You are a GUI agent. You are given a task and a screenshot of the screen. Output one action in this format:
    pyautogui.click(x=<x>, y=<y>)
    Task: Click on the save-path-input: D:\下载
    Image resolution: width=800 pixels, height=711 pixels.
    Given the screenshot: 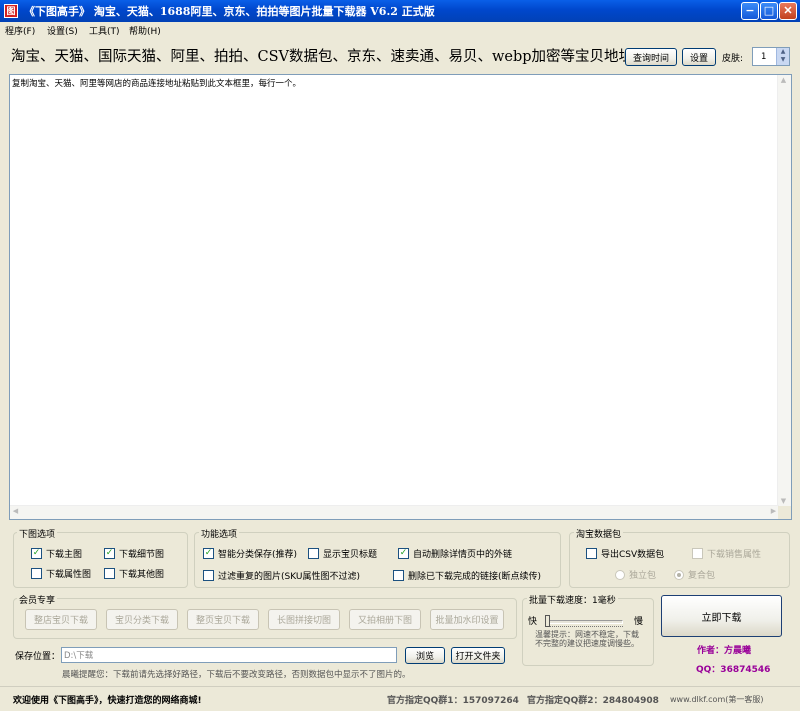 What is the action you would take?
    pyautogui.click(x=229, y=655)
    